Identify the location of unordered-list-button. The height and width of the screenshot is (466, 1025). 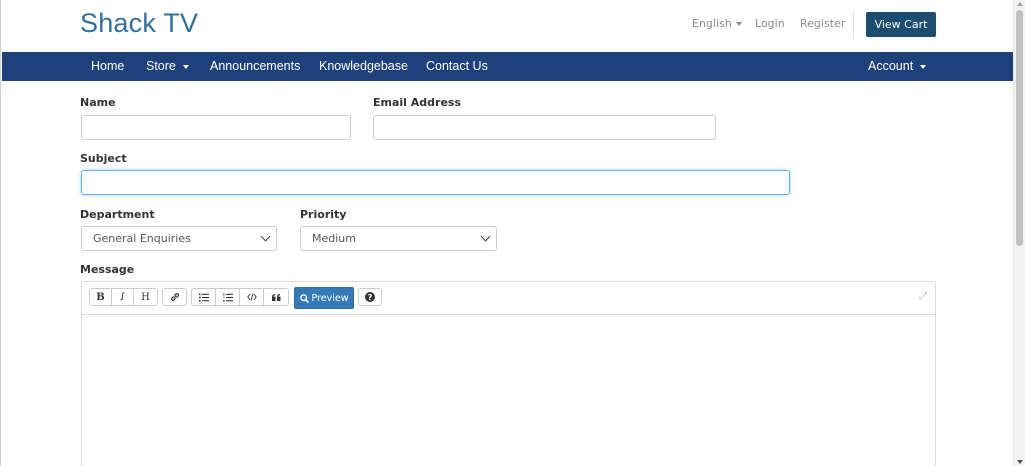
(203, 297).